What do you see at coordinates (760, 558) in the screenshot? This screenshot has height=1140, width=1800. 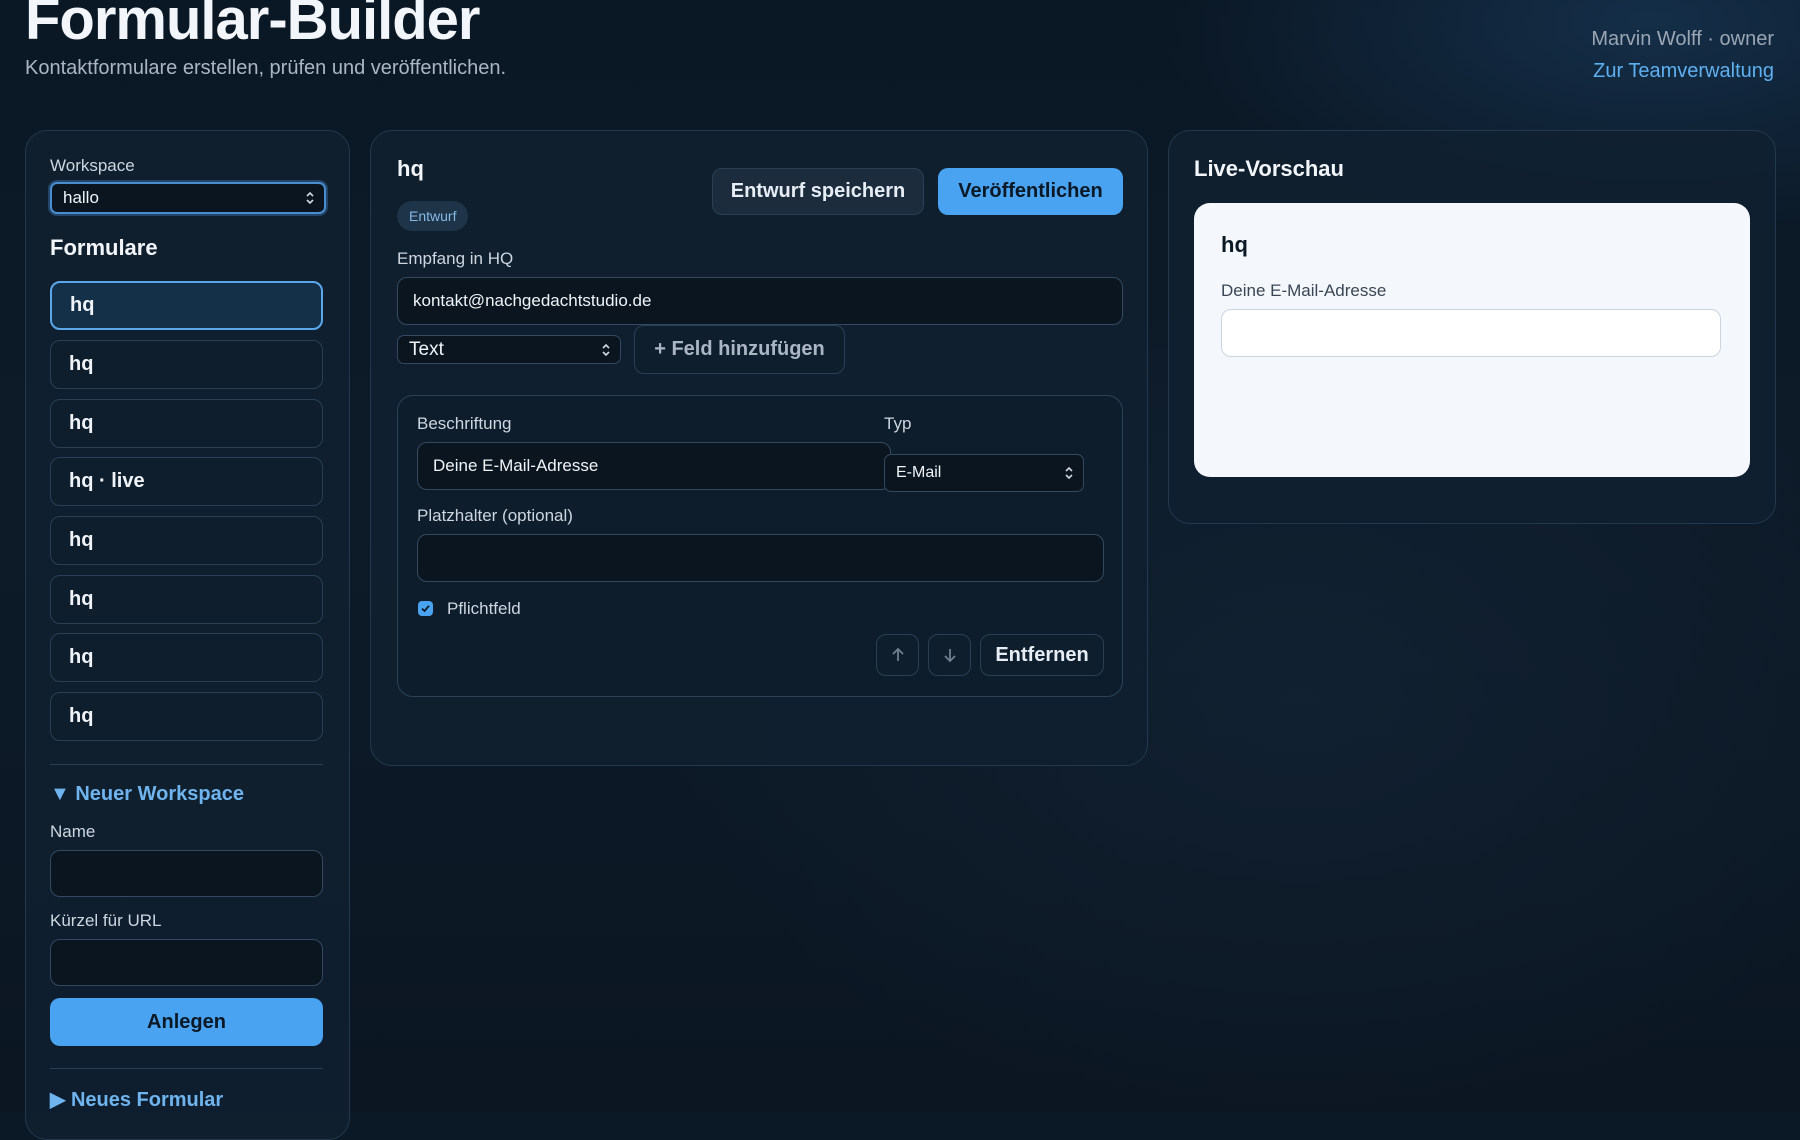 I see `placeholder-input` at bounding box center [760, 558].